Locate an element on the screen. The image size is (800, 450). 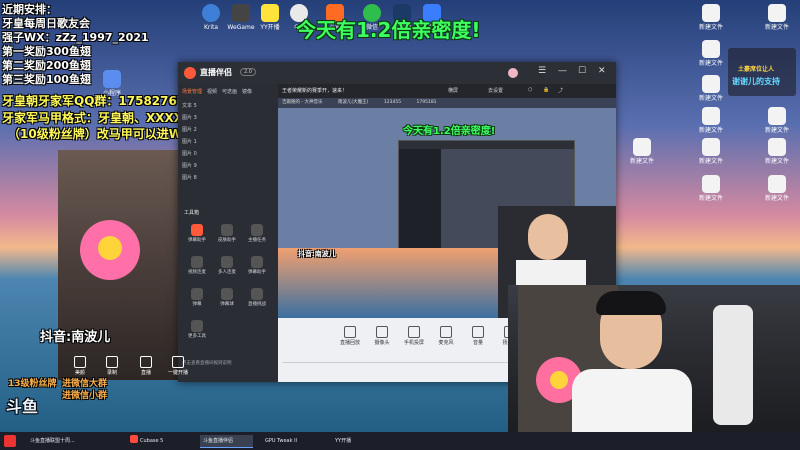
taskbar-item: YY开播 is located at coordinates (343, 441).